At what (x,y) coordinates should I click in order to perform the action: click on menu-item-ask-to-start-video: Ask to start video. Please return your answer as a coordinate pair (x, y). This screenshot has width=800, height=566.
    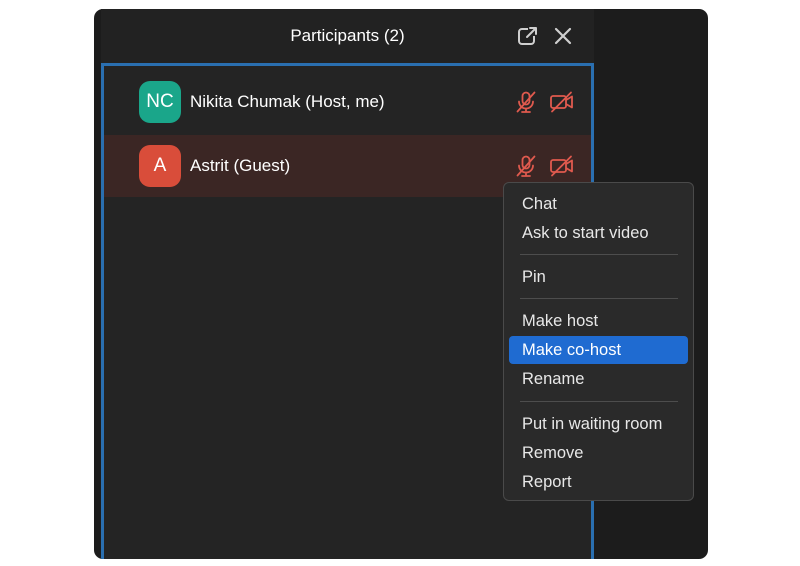
    Looking at the image, I should click on (598, 233).